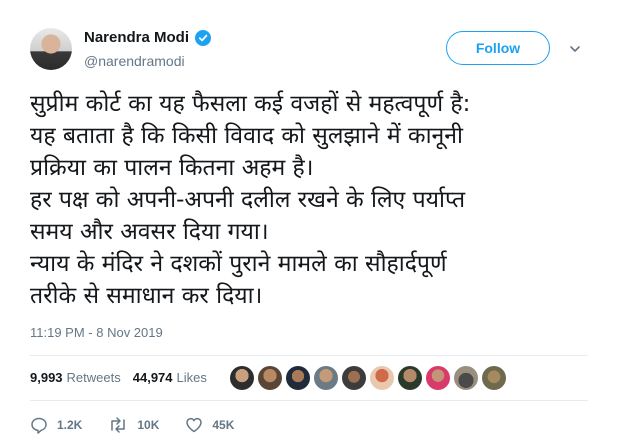 This screenshot has width=618, height=448. I want to click on likes-count: 44,974, so click(153, 377).